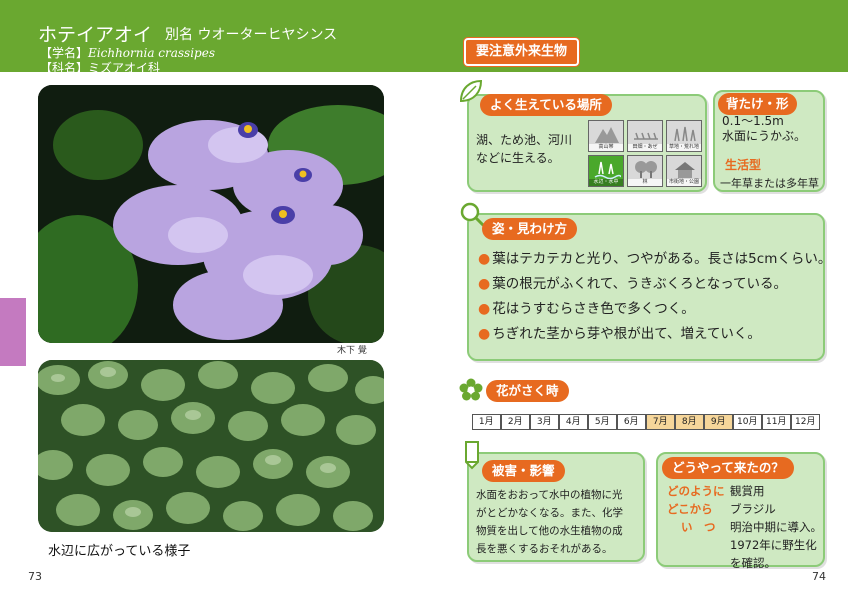 This screenshot has width=848, height=605. I want to click on bloom-calendar: 1月 2月 3月 4月 5月 6月 7月 8月 9月 10月 11月 12月, so click(646, 422).